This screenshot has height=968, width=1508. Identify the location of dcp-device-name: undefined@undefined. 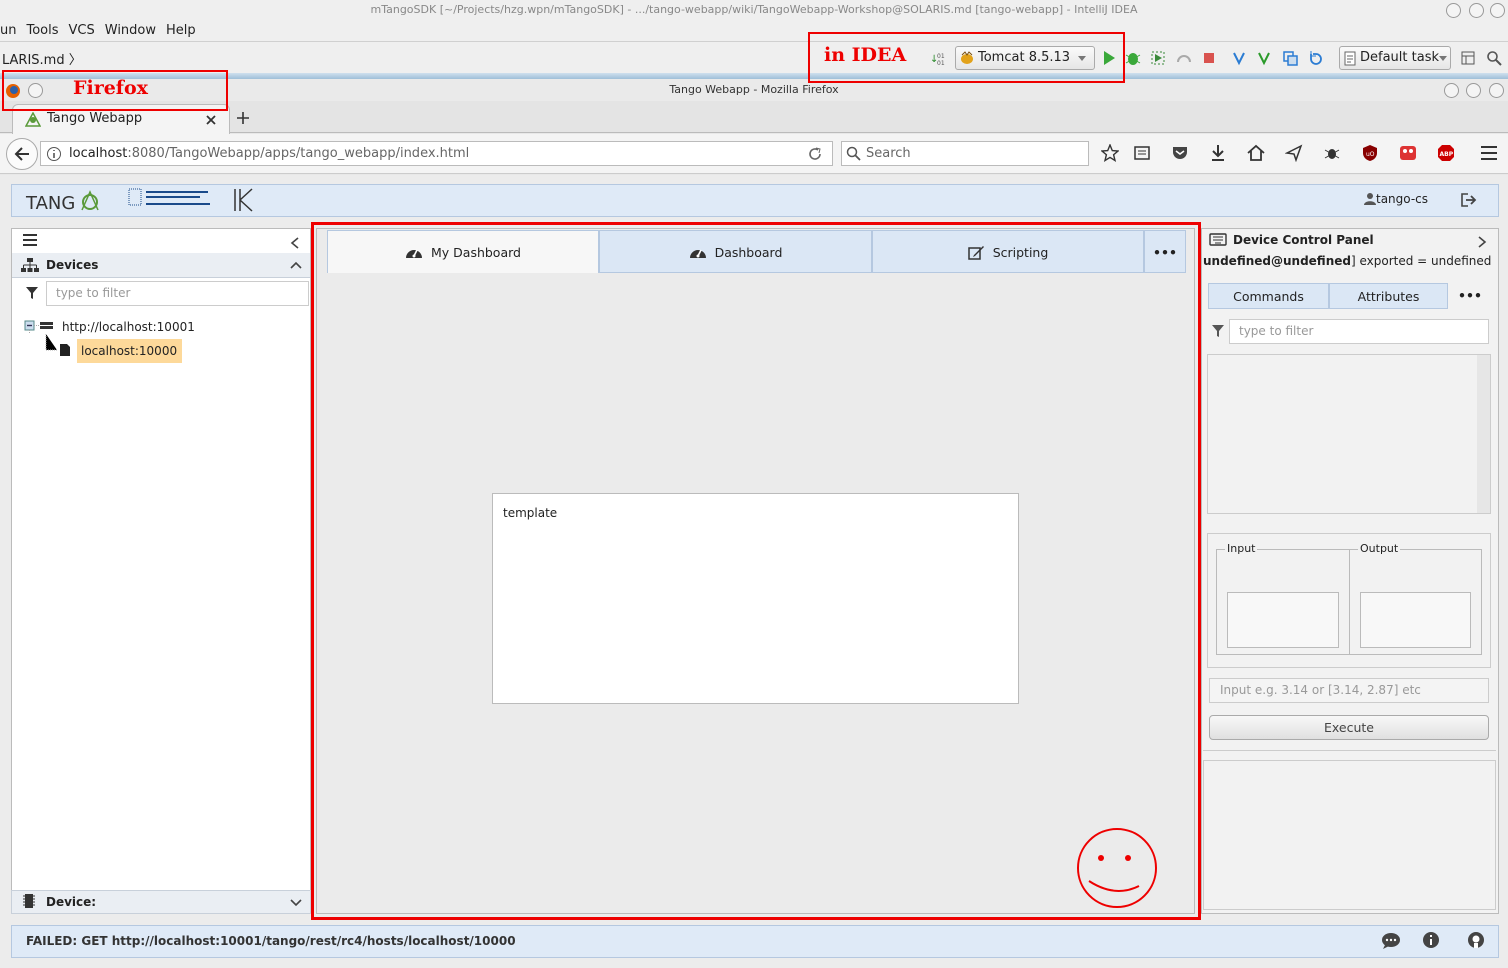
(1277, 261).